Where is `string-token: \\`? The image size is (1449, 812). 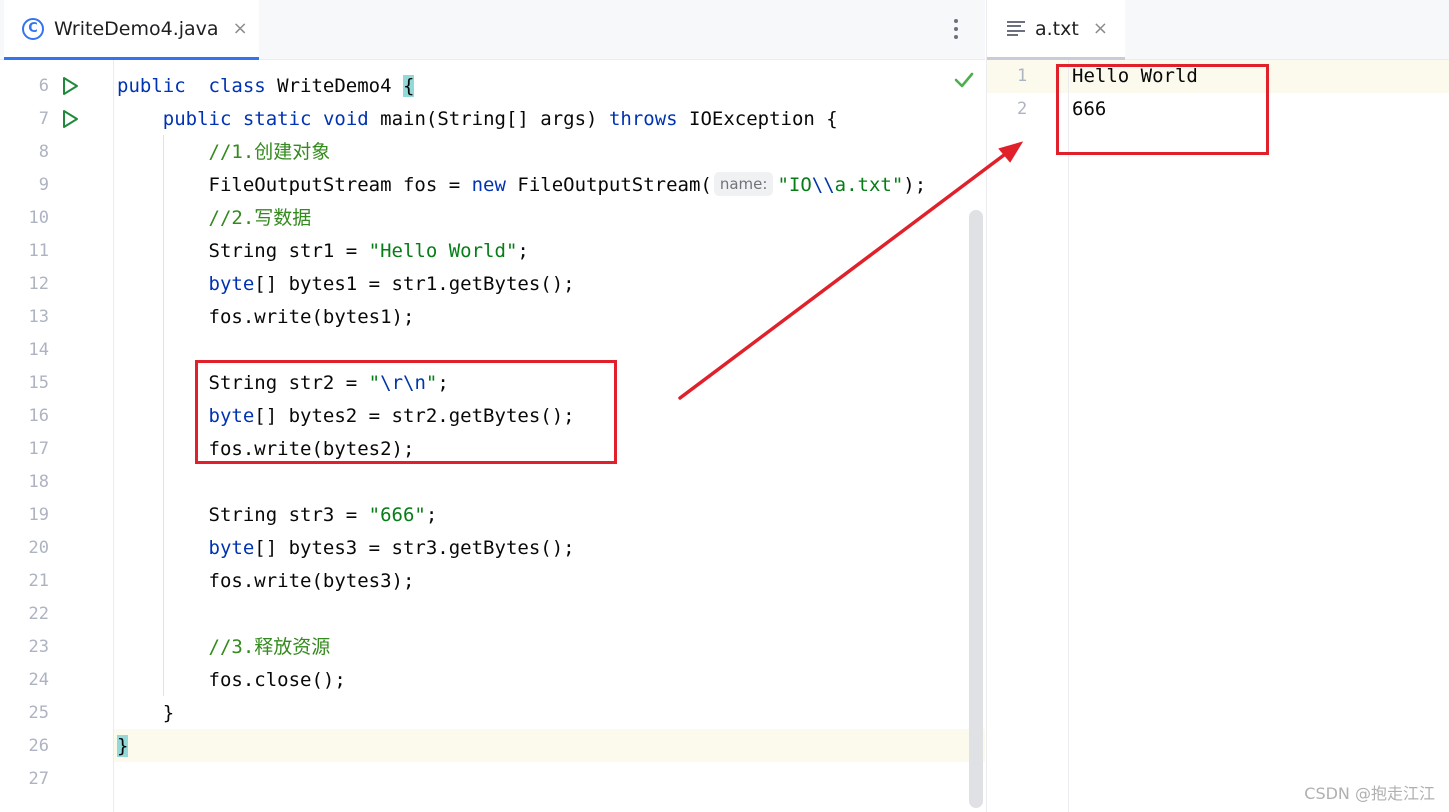 string-token: \\ is located at coordinates (823, 185).